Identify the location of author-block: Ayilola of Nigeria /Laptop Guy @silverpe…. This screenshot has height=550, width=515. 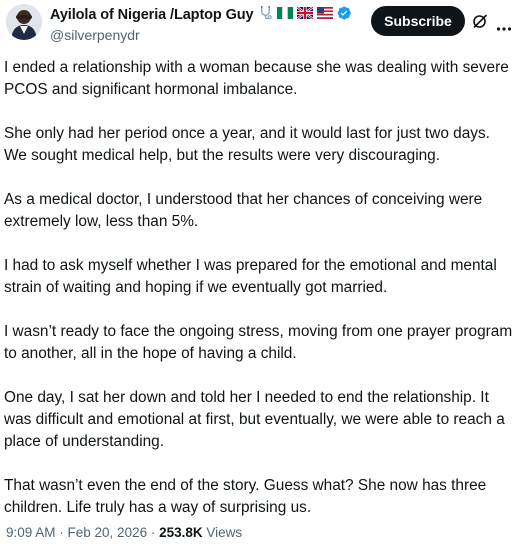
(201, 24).